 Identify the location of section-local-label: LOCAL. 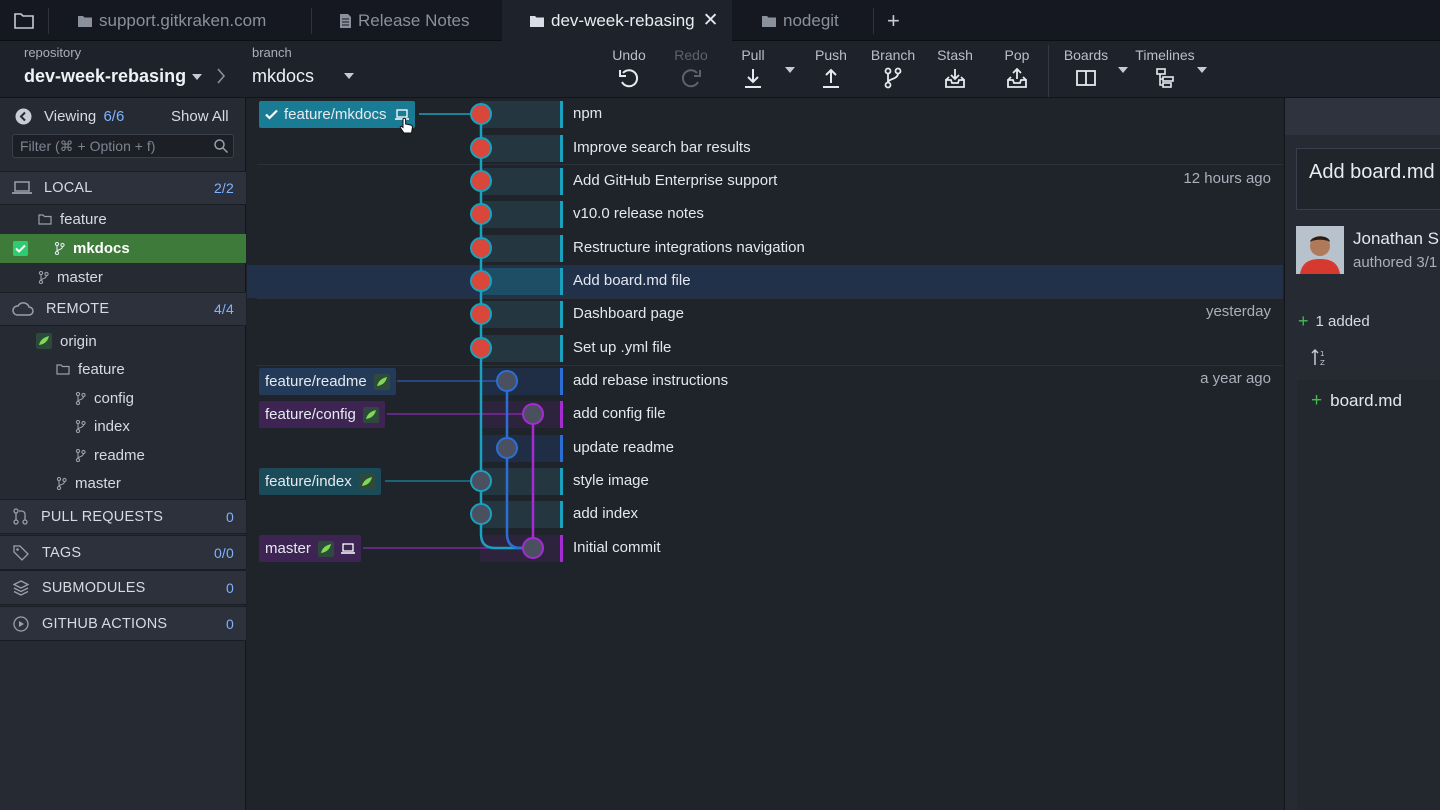
(68, 188).